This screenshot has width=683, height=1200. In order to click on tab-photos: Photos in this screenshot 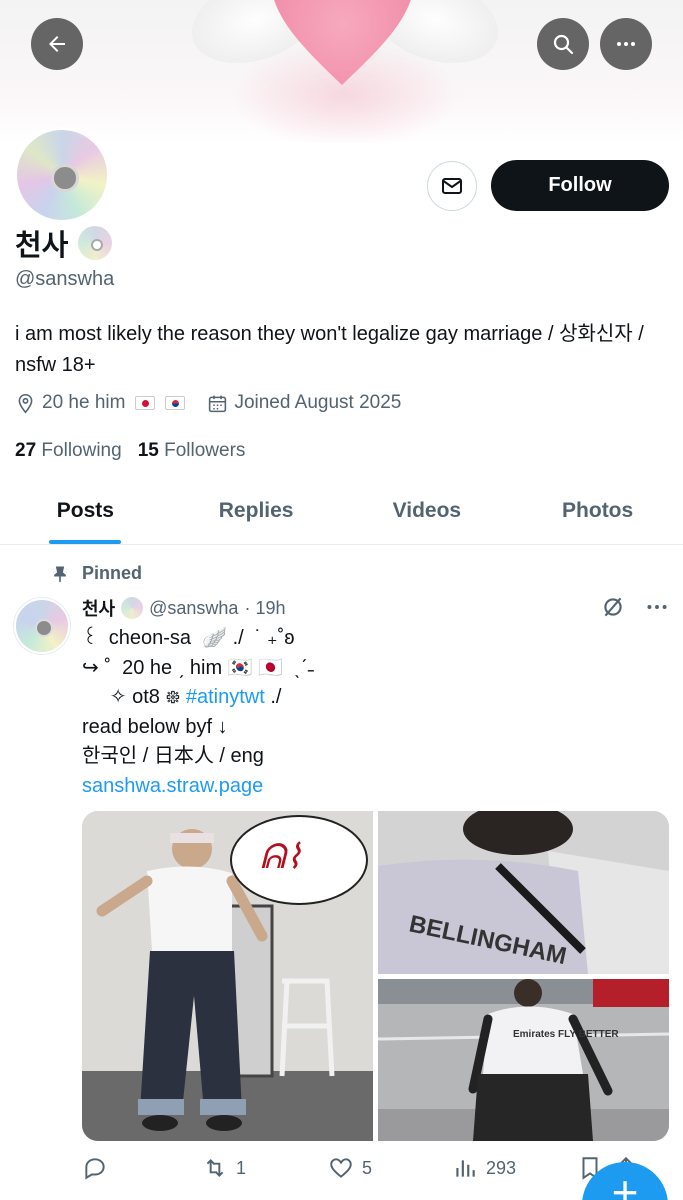, I will do `click(597, 511)`.